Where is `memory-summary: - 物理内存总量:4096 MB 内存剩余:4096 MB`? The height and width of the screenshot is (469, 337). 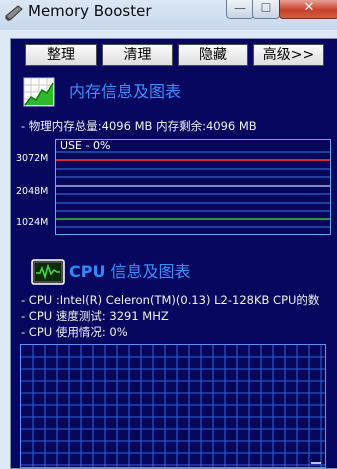
memory-summary: - 物理内存总量:4096 MB 内存剩余:4096 MB is located at coordinates (139, 126).